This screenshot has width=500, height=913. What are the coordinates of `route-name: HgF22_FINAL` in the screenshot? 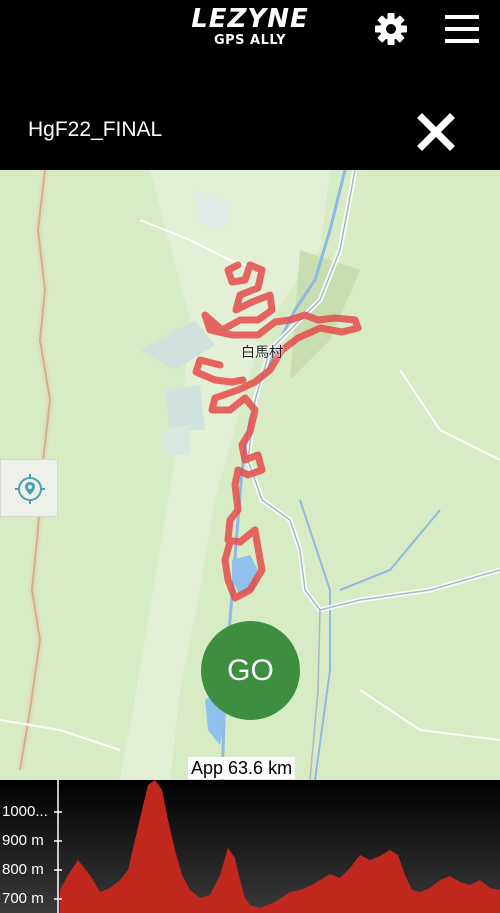 It's located at (95, 129).